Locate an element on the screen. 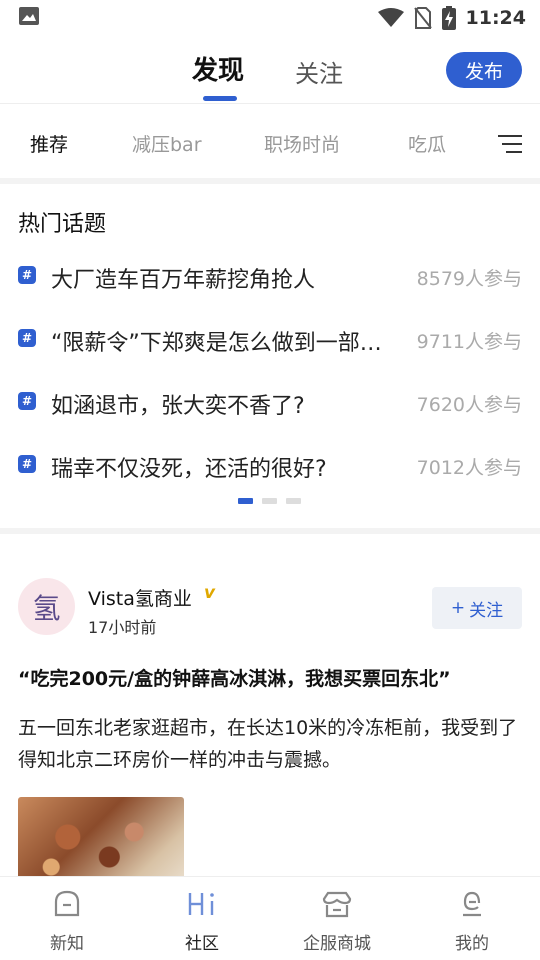  bottom-nav-label: 社区 is located at coordinates (202, 944).